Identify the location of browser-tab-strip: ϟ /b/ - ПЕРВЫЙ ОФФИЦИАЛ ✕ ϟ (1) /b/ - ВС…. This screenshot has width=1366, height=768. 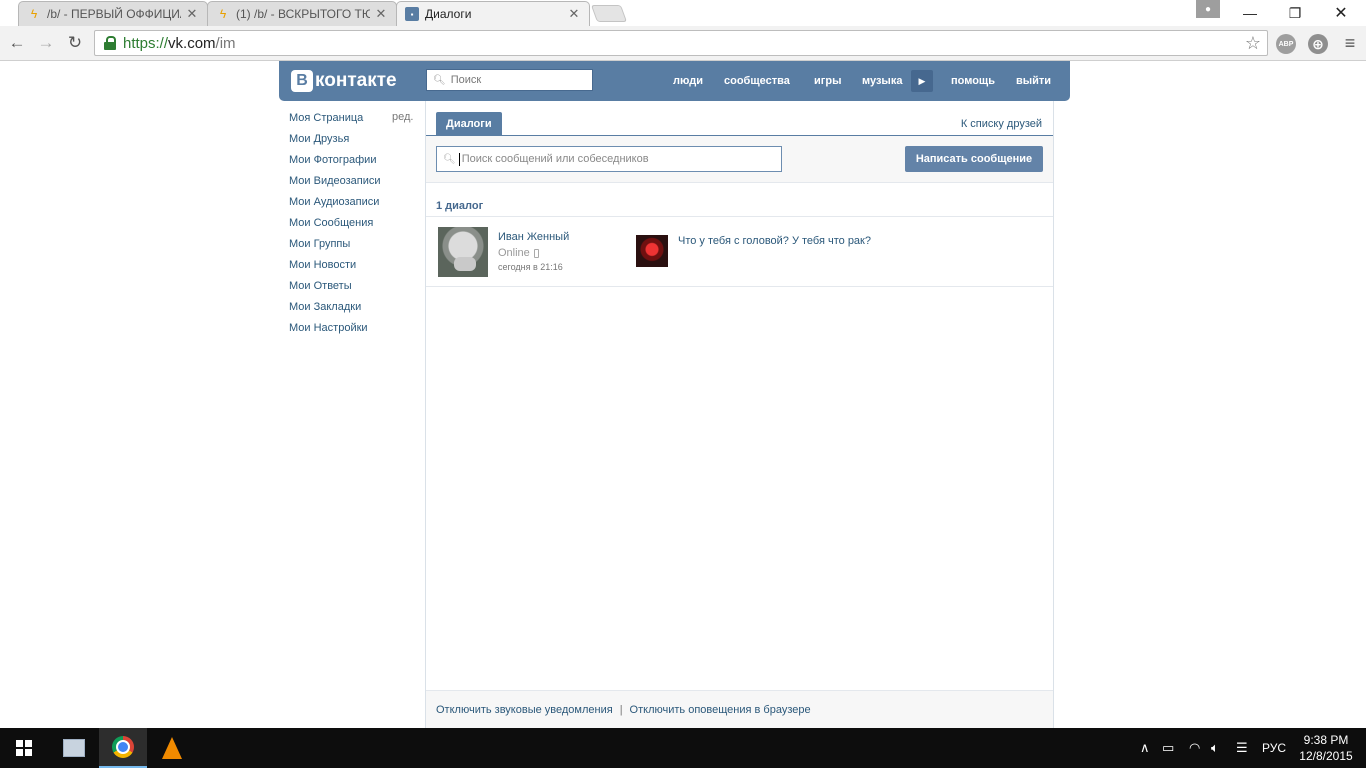
(683, 13).